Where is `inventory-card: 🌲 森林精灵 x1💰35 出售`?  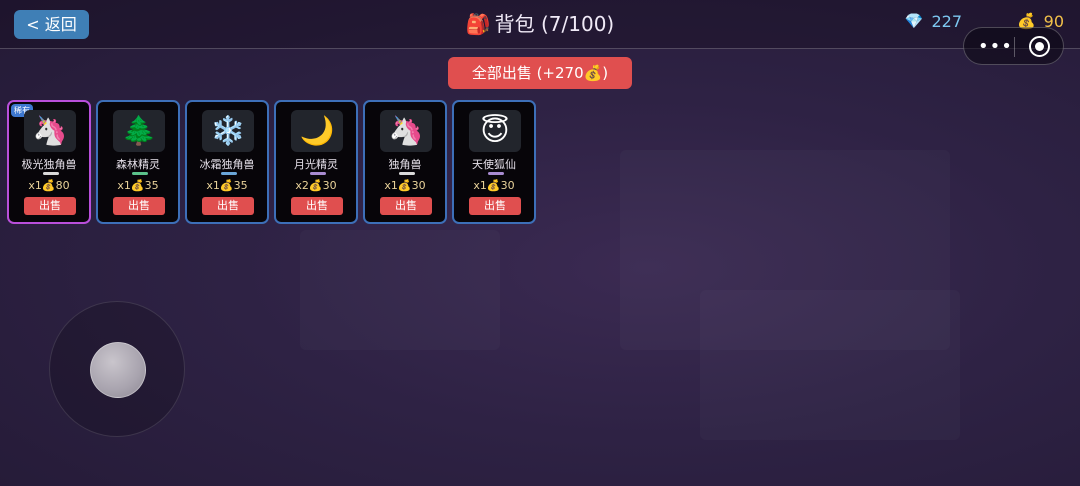
inventory-card: 🌲 森林精灵 x1💰35 出售 is located at coordinates (138, 162).